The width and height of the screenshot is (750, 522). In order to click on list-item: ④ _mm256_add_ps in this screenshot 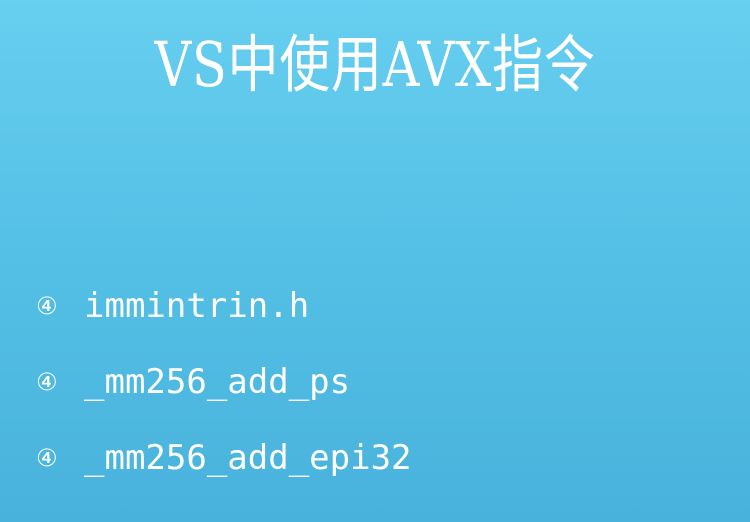, I will do `click(224, 382)`.